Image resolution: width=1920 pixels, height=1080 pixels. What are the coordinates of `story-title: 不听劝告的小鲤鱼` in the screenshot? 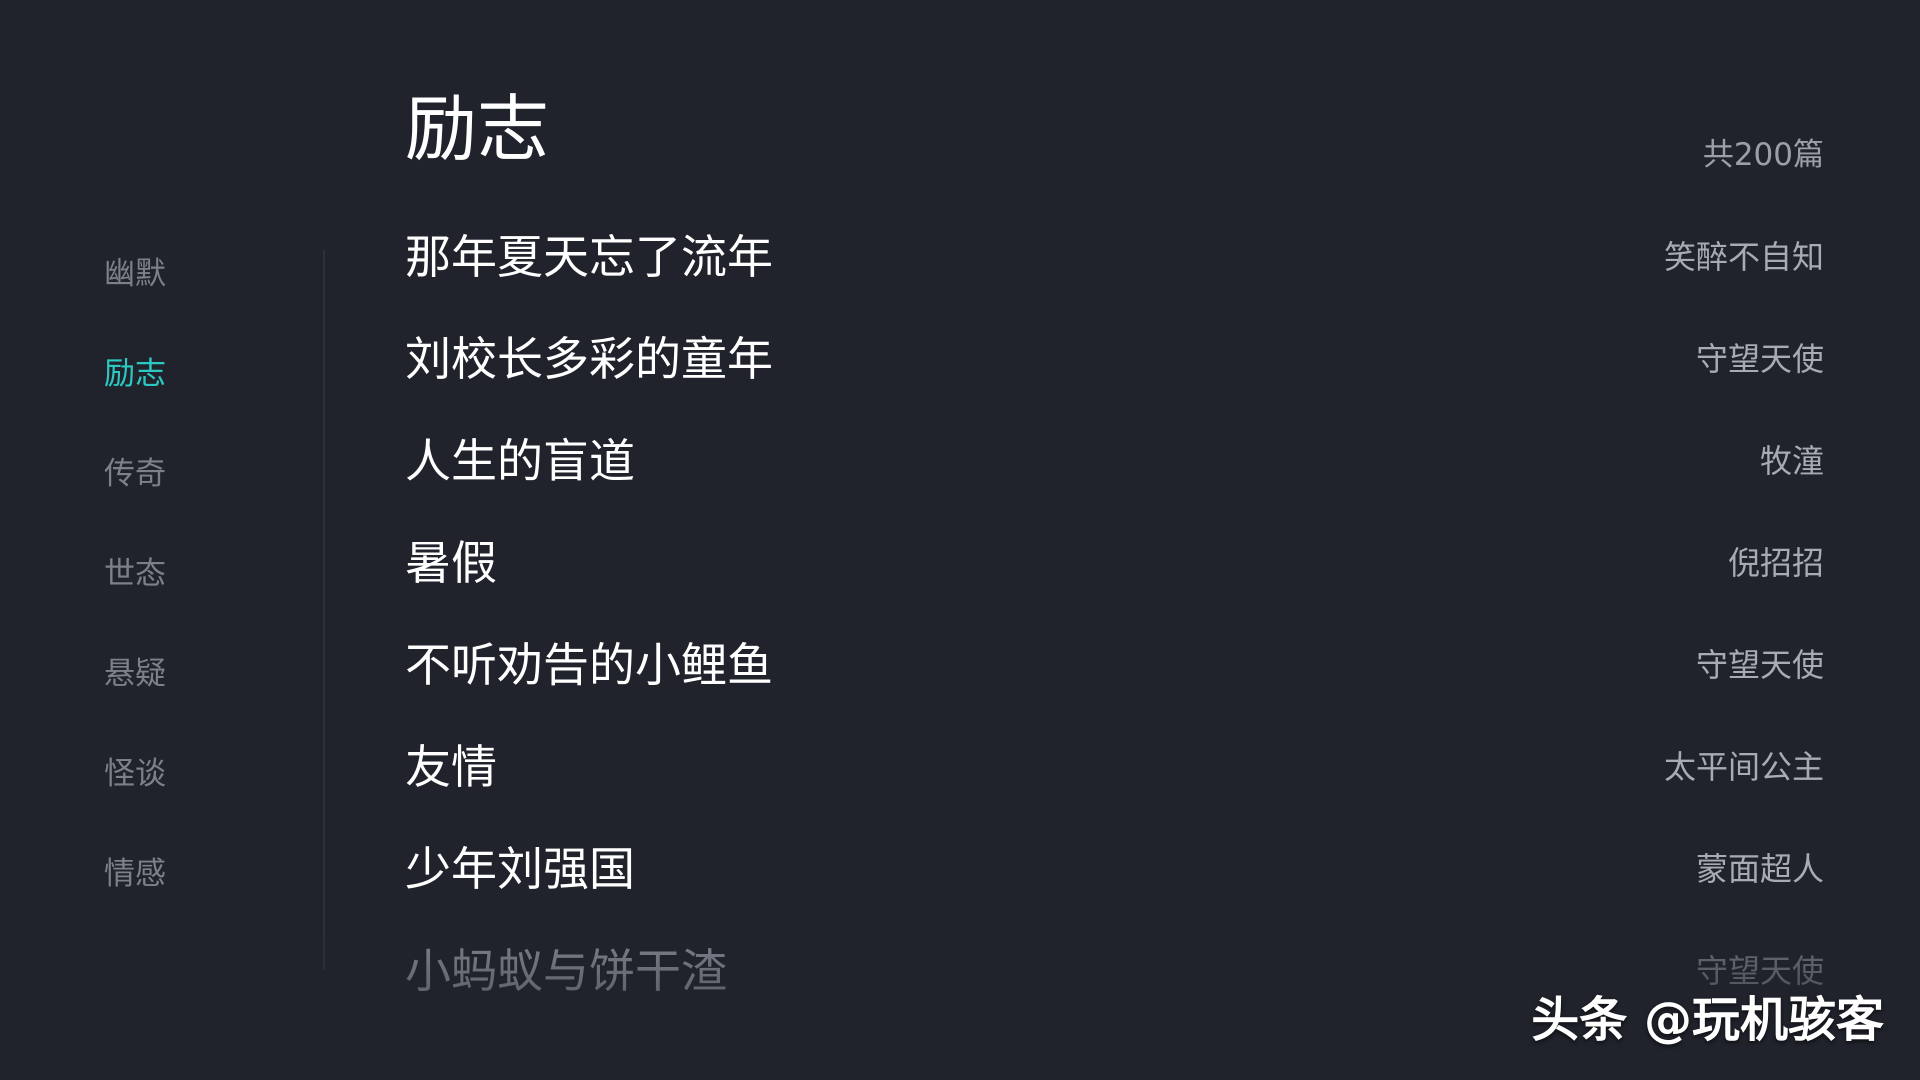 It's located at (589, 665).